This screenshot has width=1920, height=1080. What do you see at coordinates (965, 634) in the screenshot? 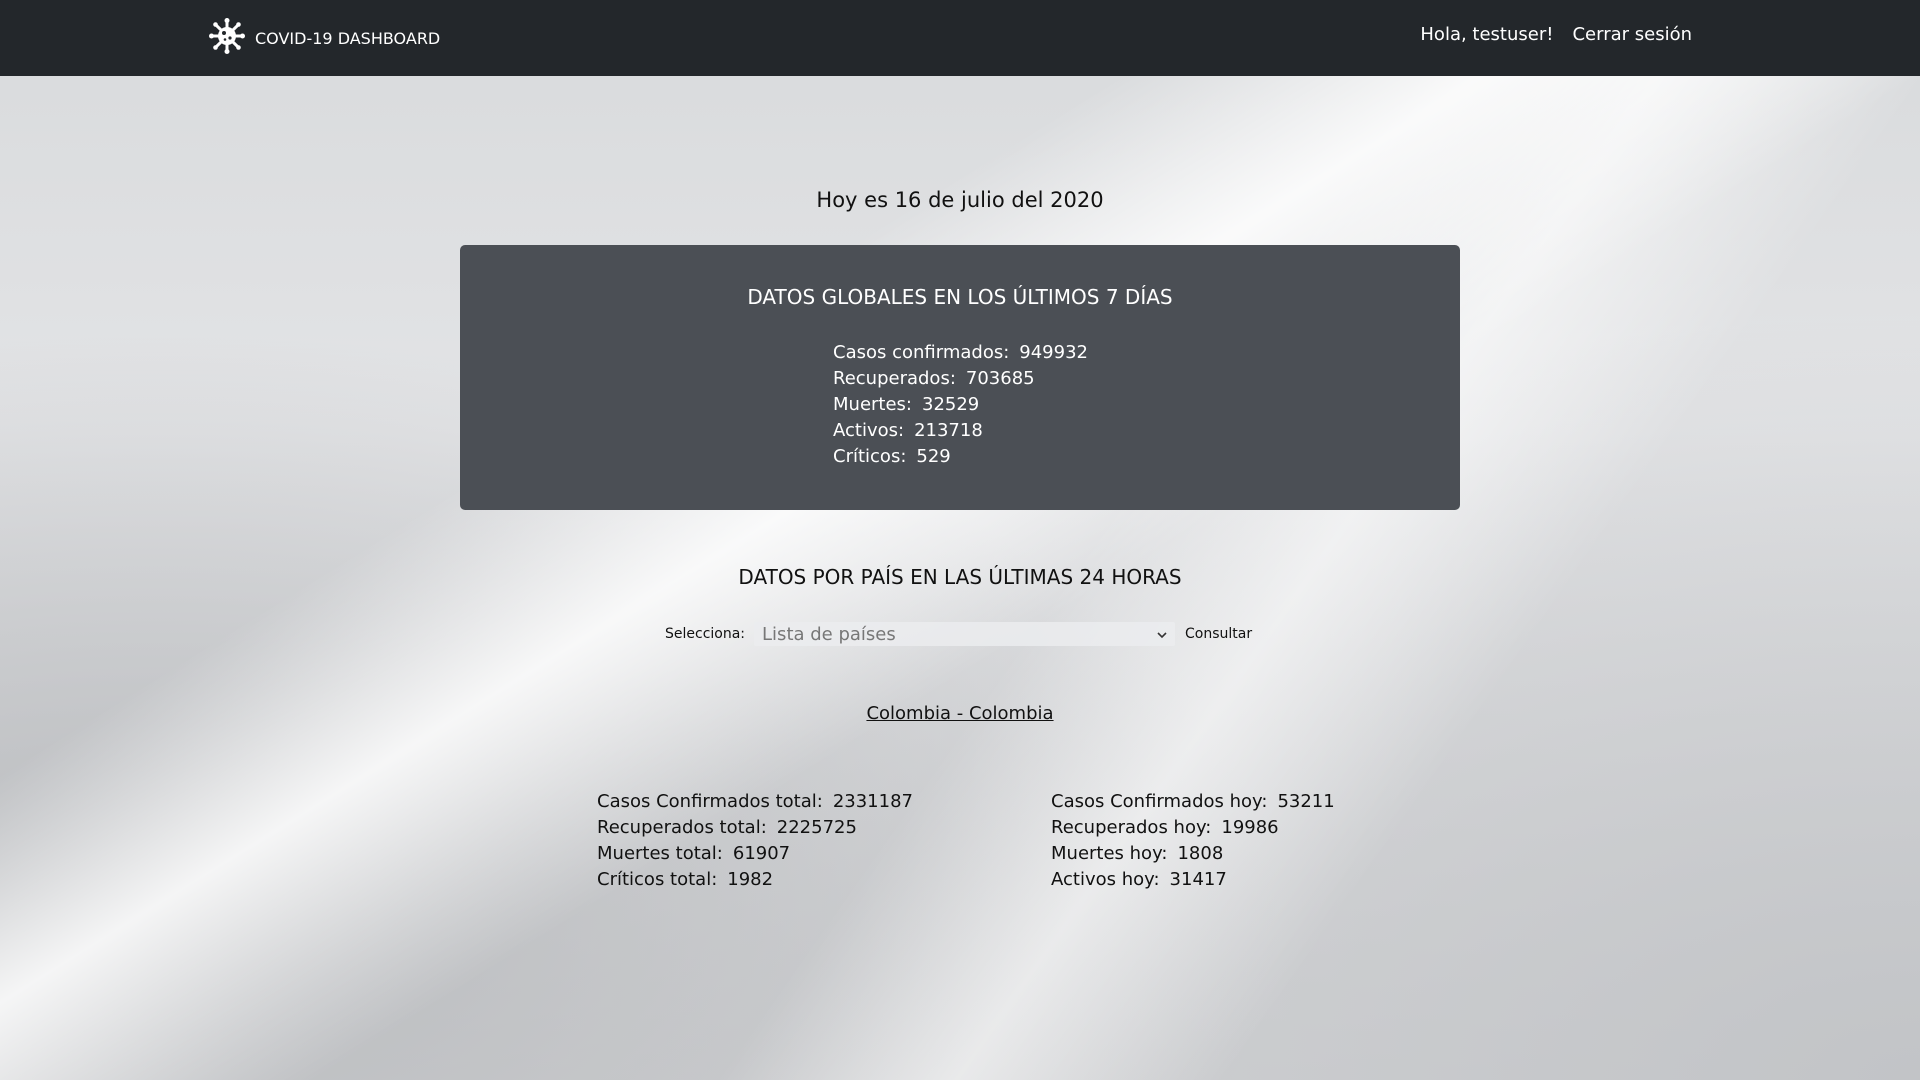
I see `country-select: Lista de países` at bounding box center [965, 634].